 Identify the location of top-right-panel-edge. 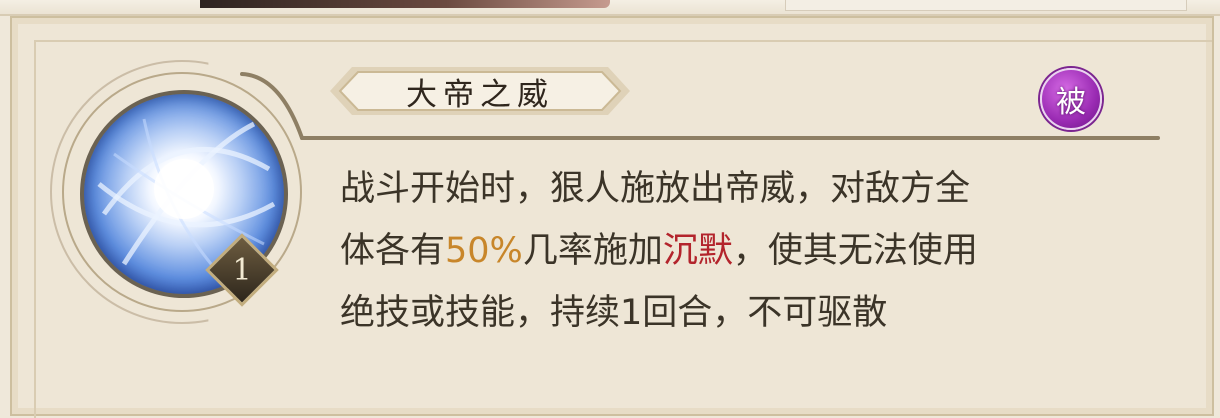
(986, 5).